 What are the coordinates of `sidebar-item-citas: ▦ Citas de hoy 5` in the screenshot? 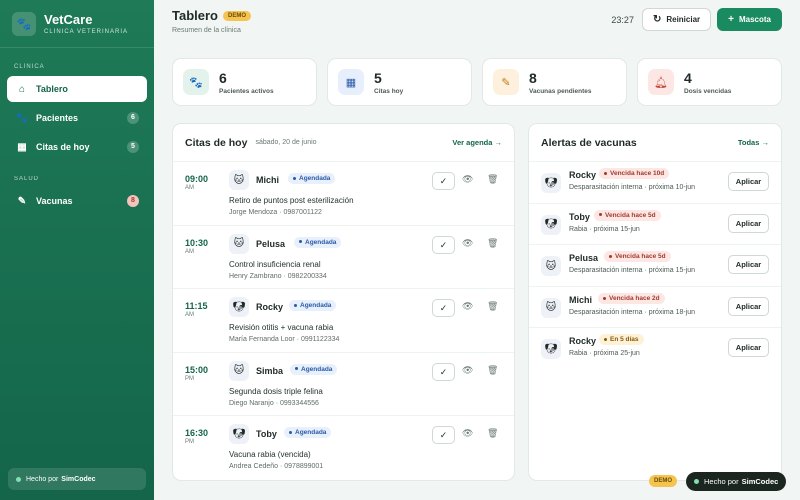 It's located at (77, 147).